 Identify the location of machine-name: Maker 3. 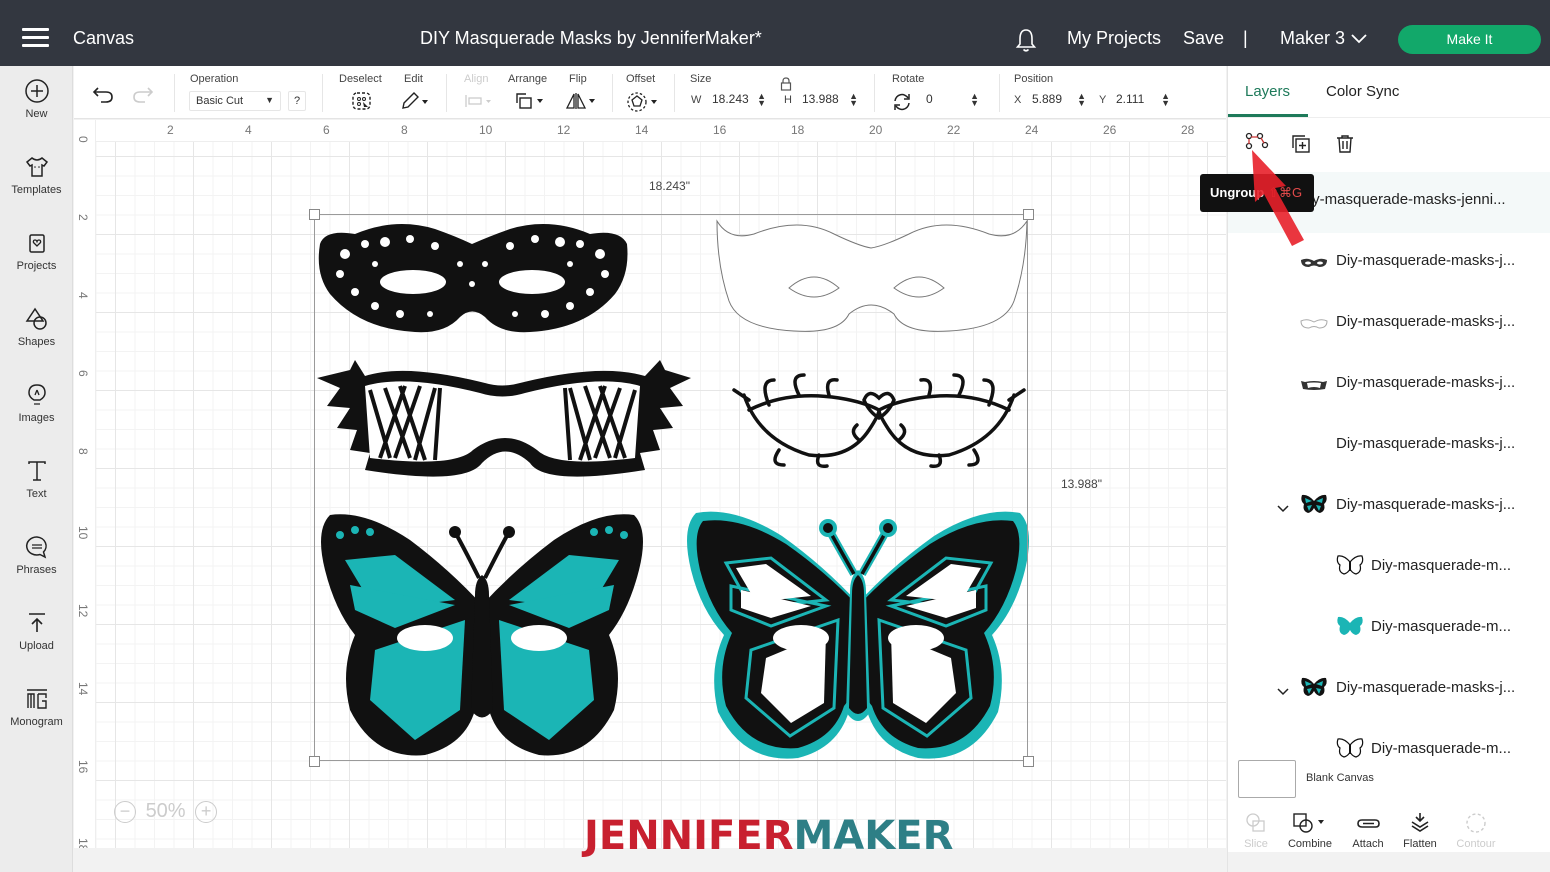
(1313, 38).